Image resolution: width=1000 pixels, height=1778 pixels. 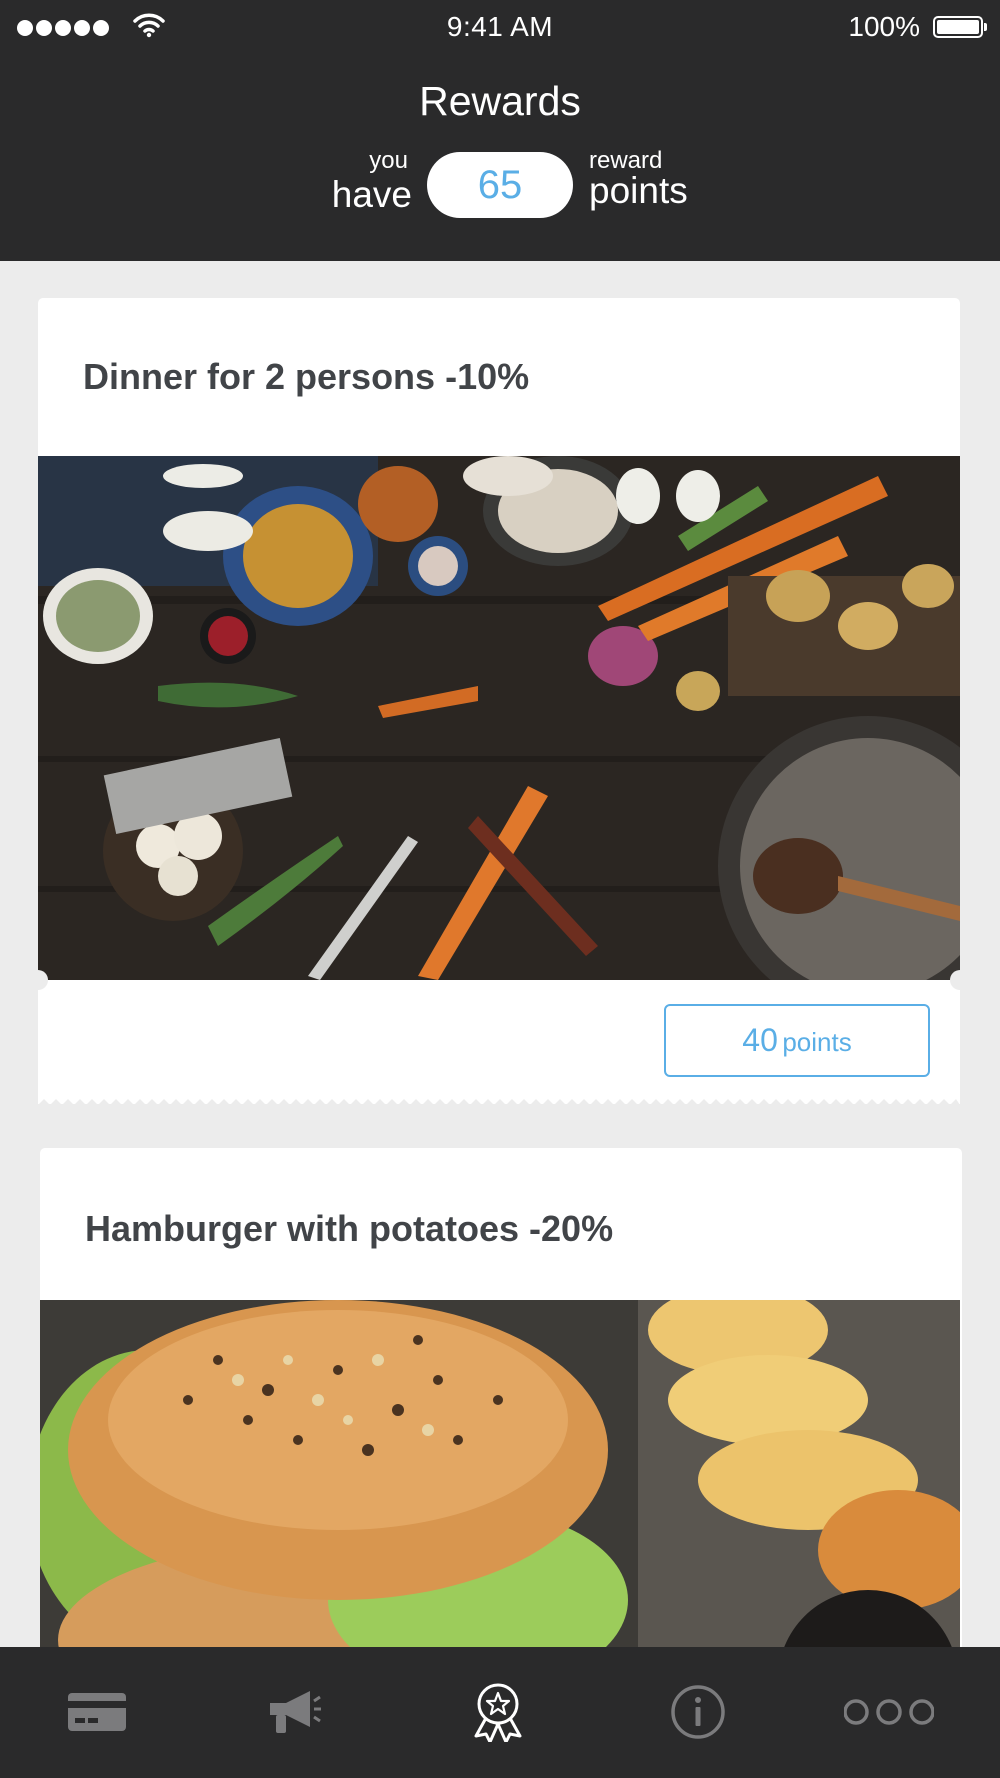 I want to click on ticket-edge, so click(x=499, y=1102).